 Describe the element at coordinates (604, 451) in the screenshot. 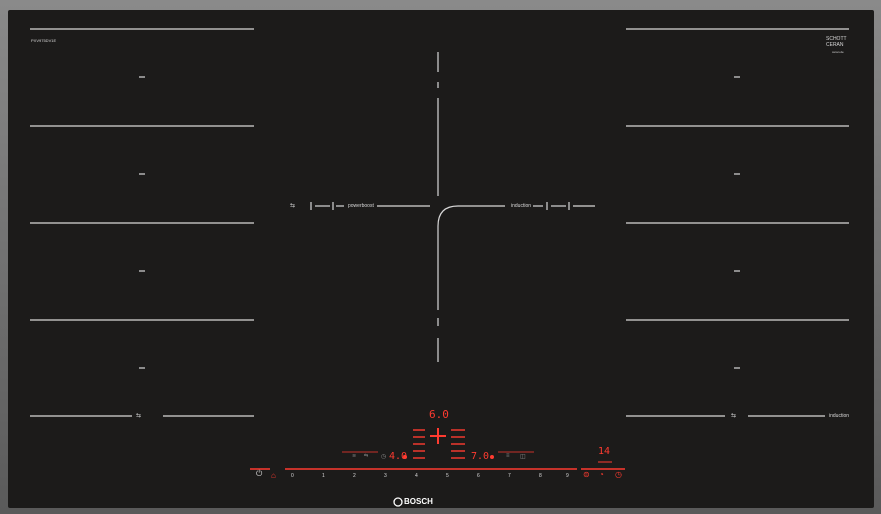

I see `timer-display: 14` at that location.